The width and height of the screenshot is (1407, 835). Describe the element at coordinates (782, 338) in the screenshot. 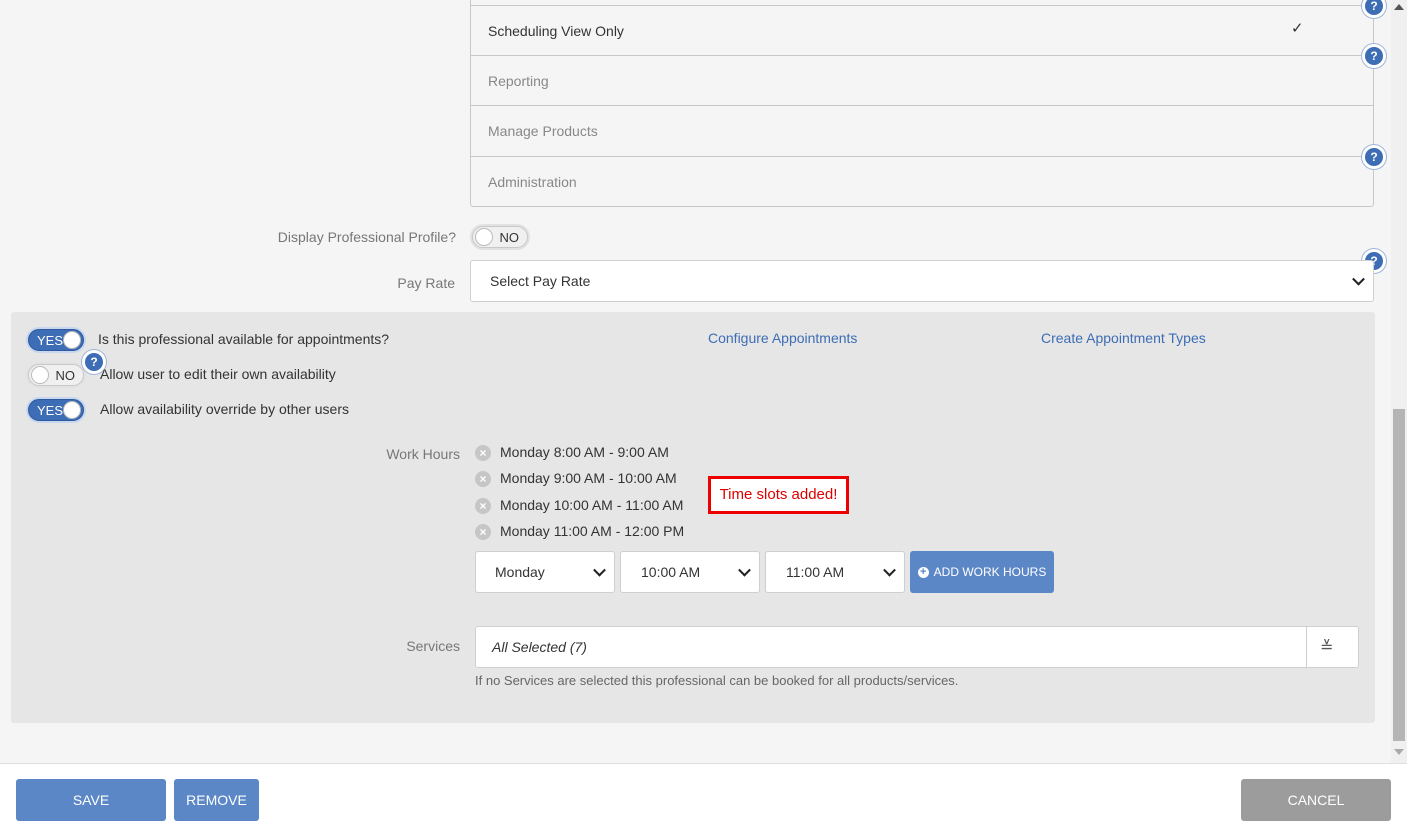

I see `configure-appointments-link: Configure Appointments` at that location.